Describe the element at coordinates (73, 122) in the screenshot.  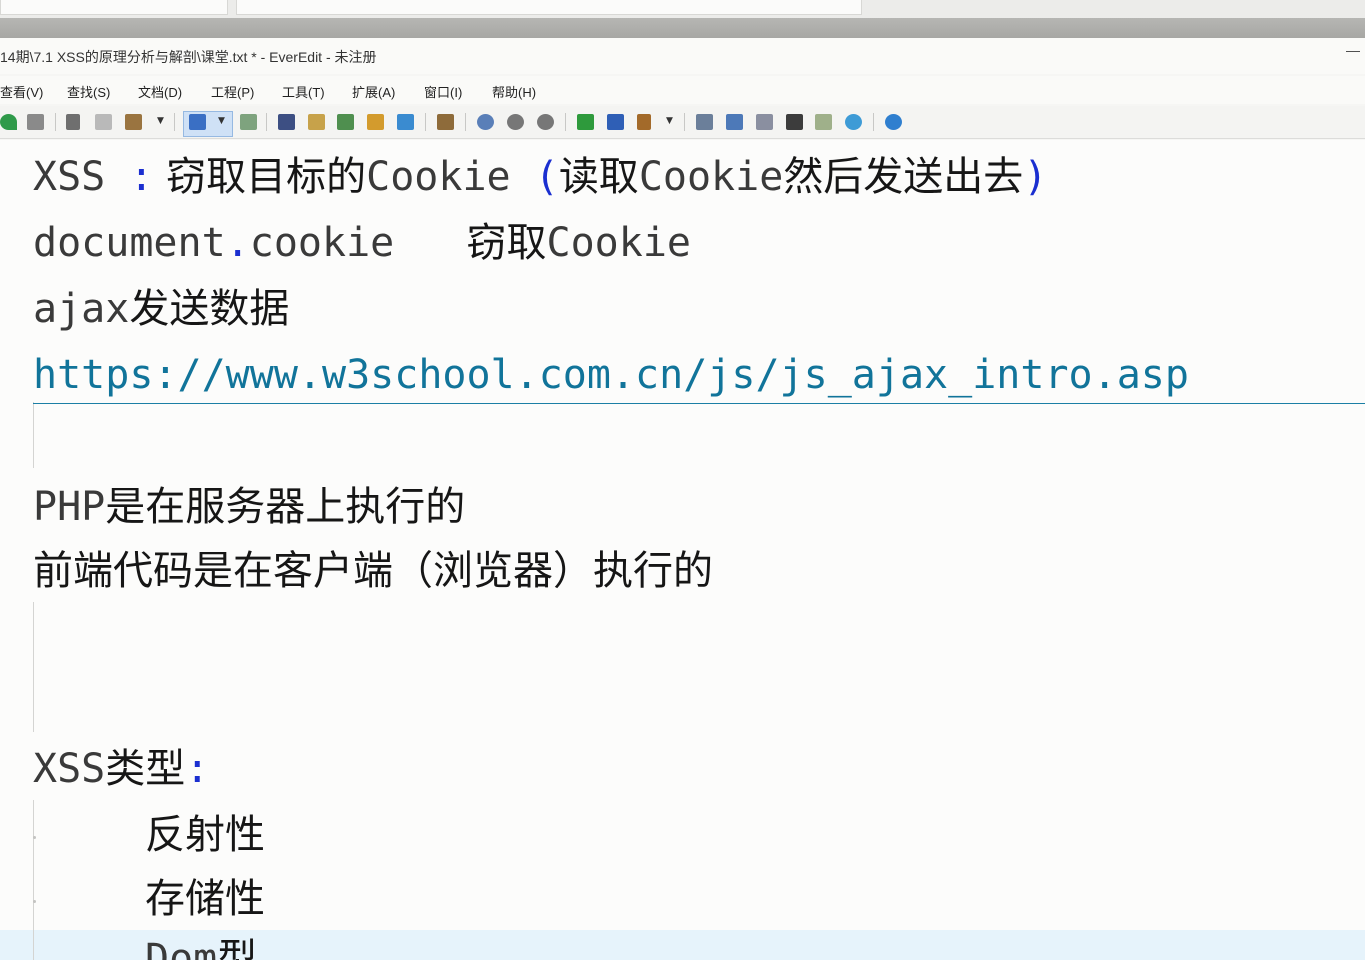
I see `cut-icon` at that location.